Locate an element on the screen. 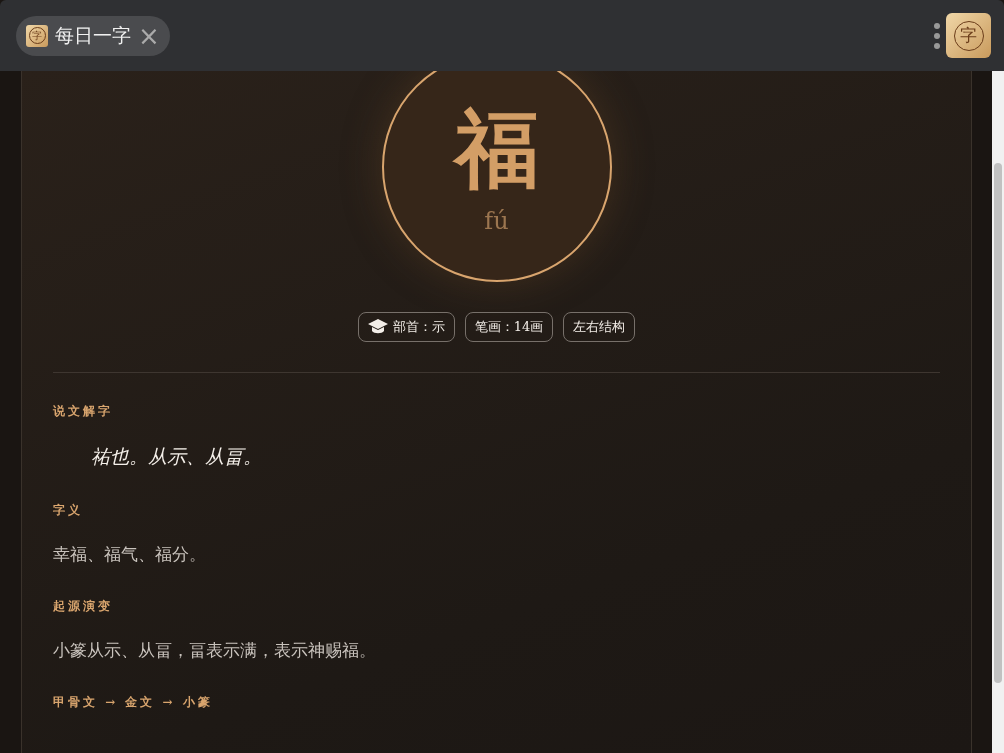 The width and height of the screenshot is (1004, 753). section-heading: 说文解字 is located at coordinates (83, 411).